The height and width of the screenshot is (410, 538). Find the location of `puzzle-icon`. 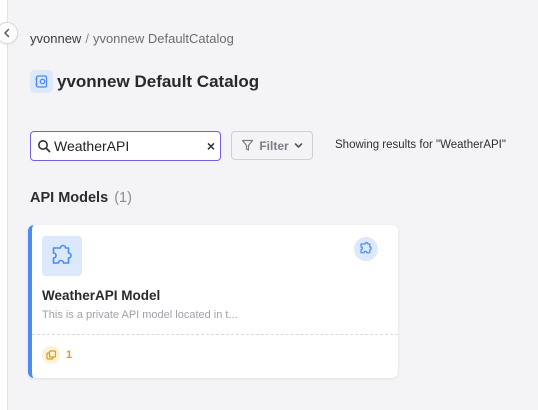

puzzle-icon is located at coordinates (62, 256).